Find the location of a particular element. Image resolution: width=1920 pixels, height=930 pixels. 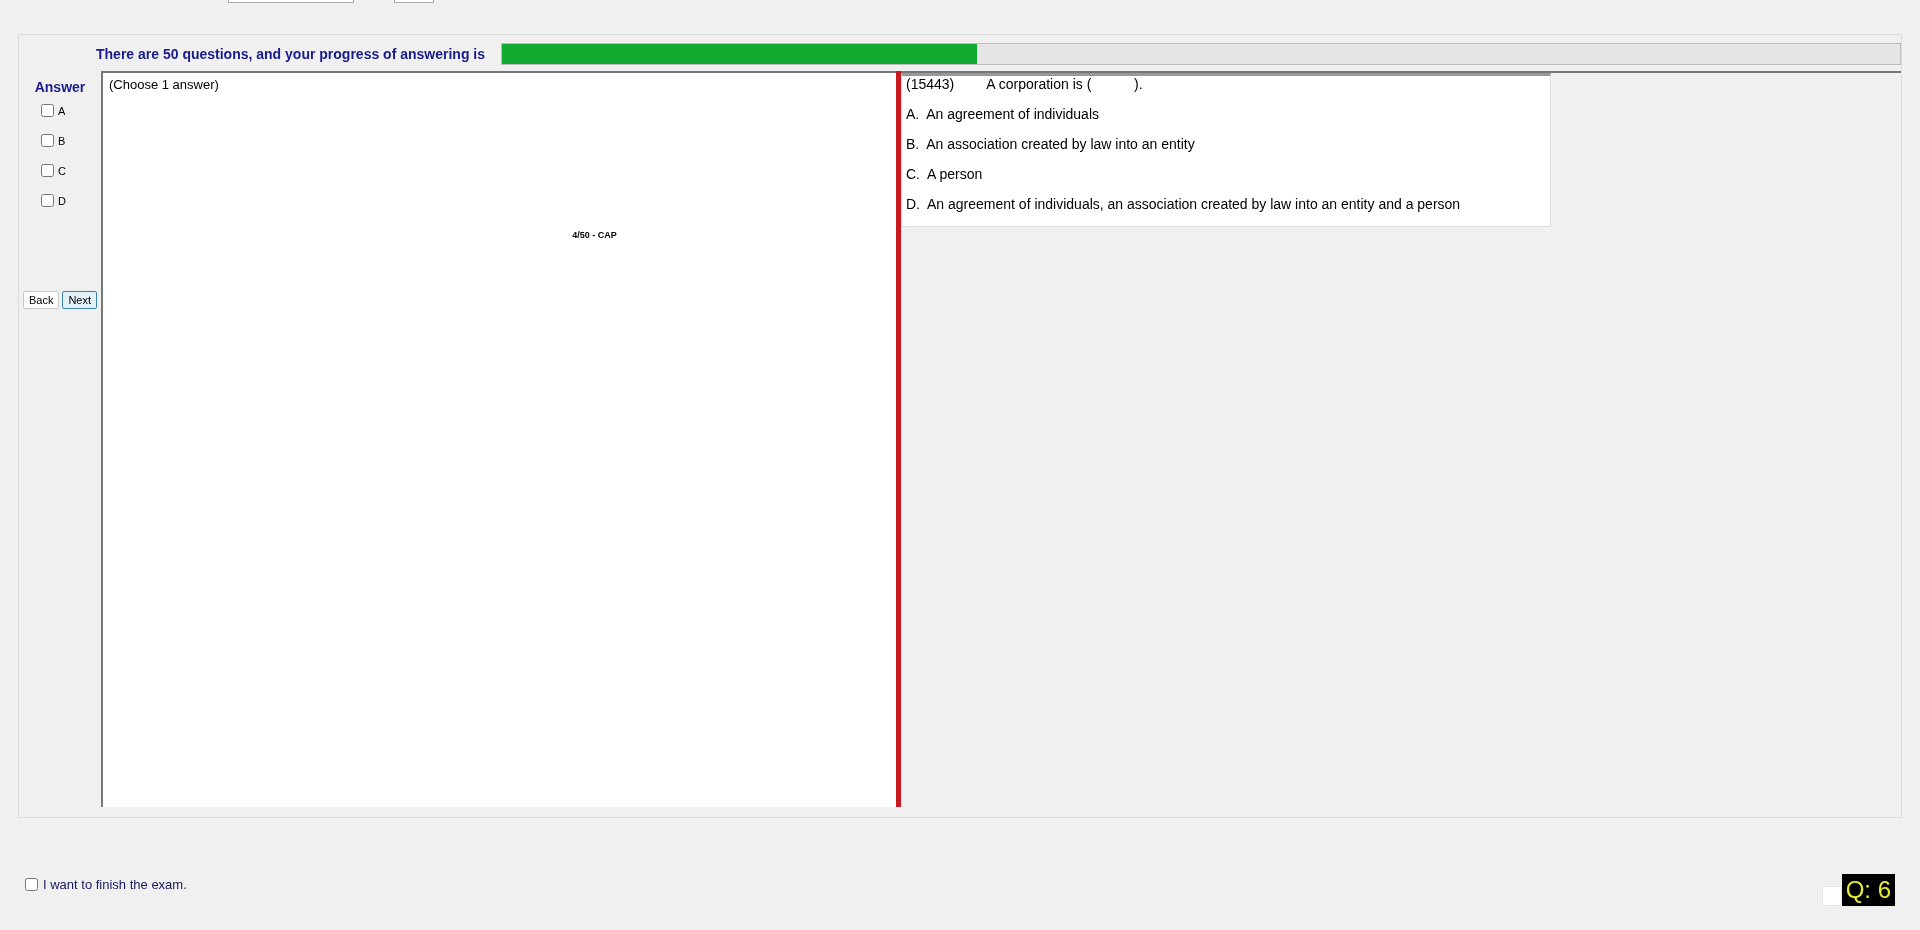

choice-text: A. An agreement of individuals is located at coordinates (1003, 114).